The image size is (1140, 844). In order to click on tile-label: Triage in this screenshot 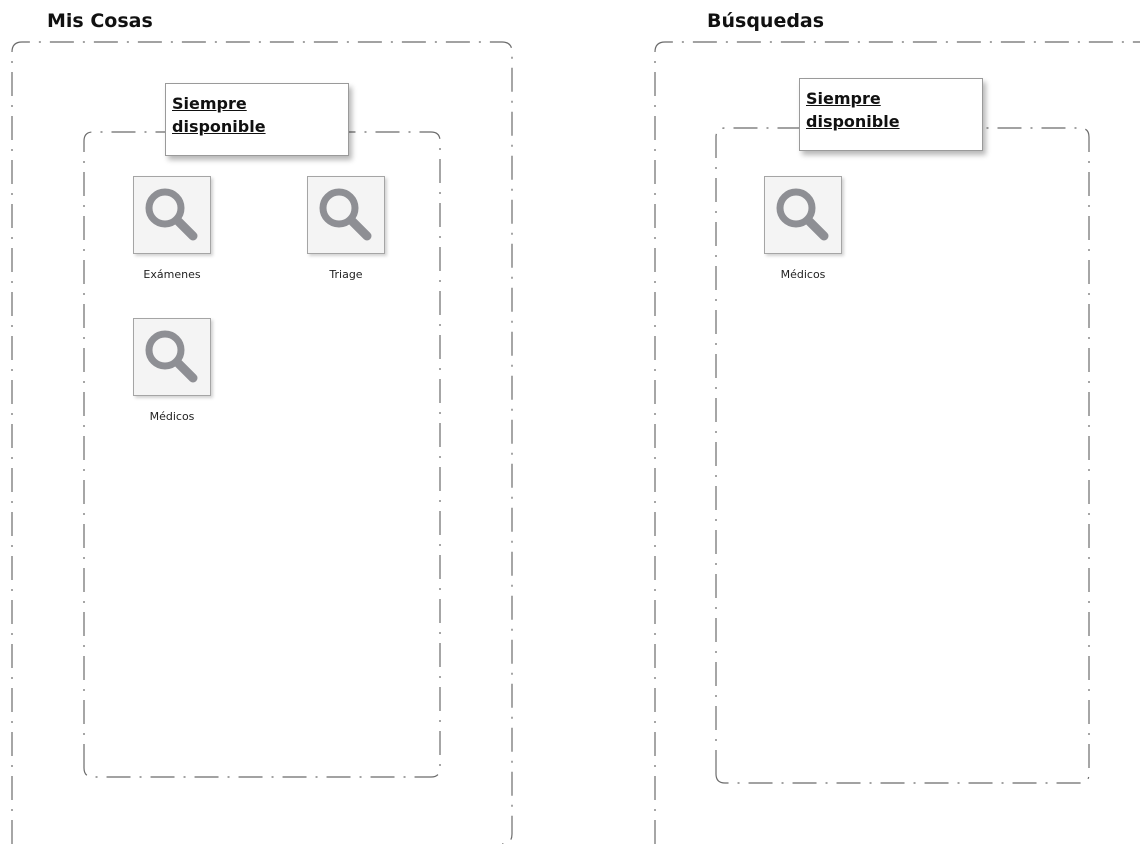, I will do `click(346, 274)`.